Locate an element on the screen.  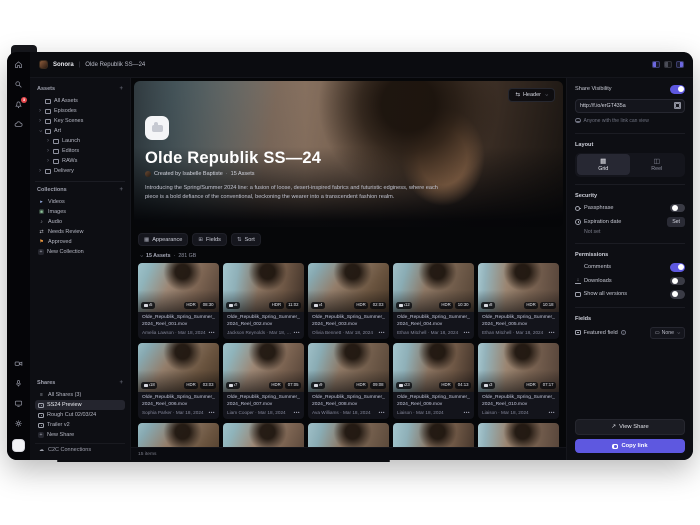
sidebar-item-approved: ⚑ Approved is located at coordinates (80, 242).